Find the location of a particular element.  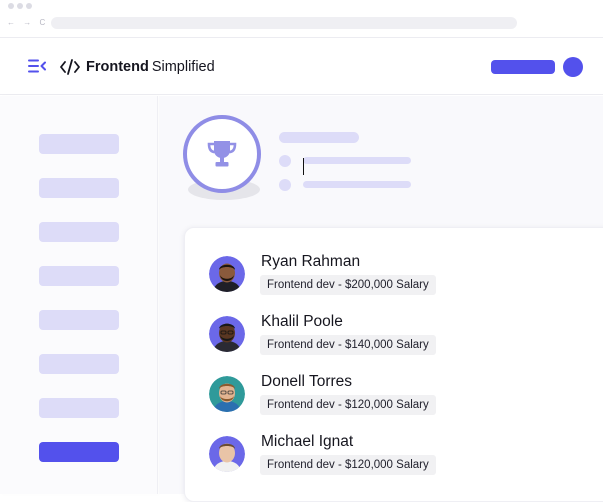

menu-collapse-icon is located at coordinates (37, 66).